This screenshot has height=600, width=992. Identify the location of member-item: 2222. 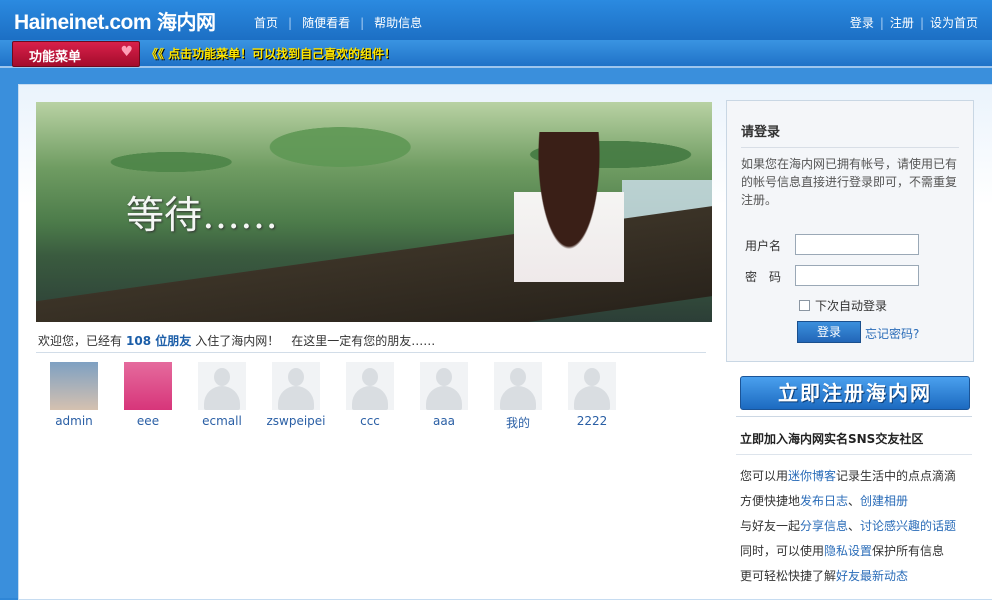
(592, 395).